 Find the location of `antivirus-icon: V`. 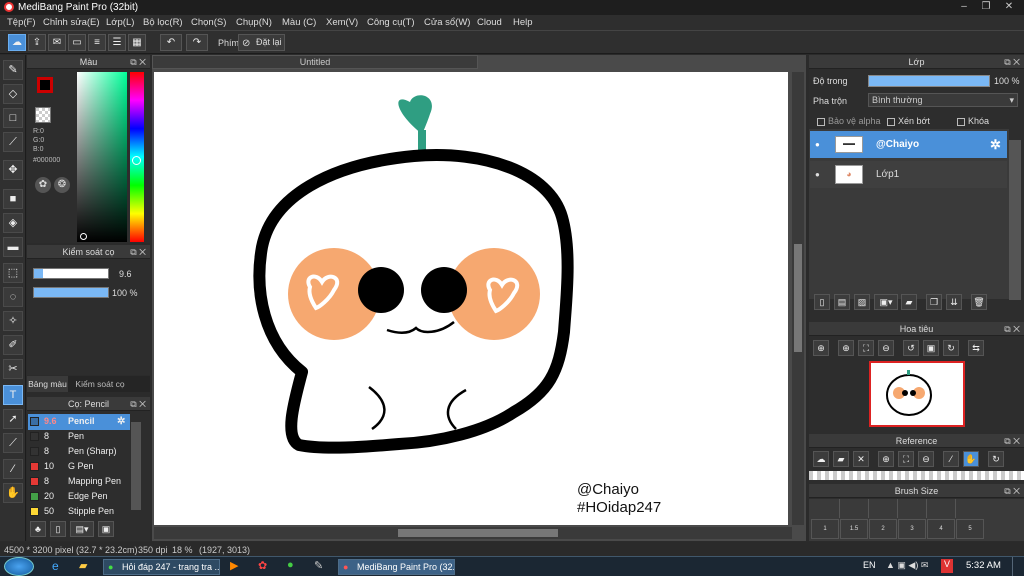

antivirus-icon: V is located at coordinates (947, 566).